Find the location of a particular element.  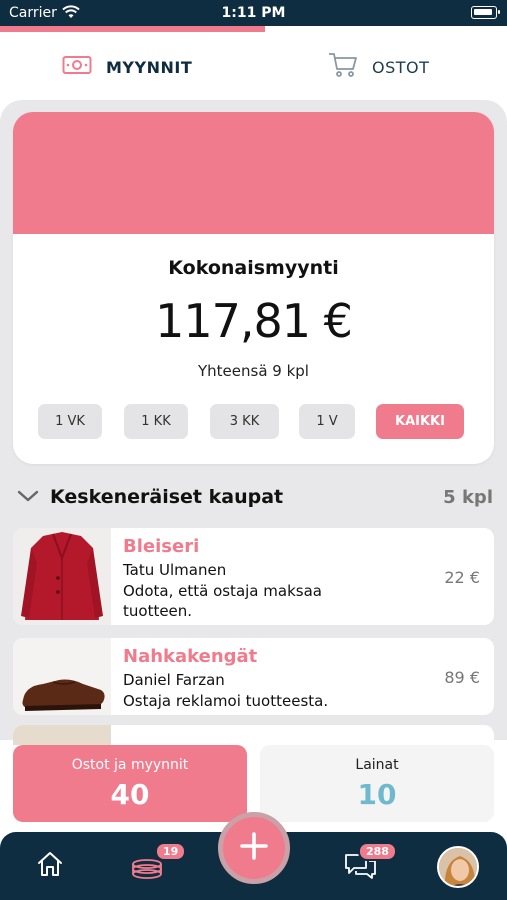

buyer-name: Daniel Farzan is located at coordinates (174, 680).